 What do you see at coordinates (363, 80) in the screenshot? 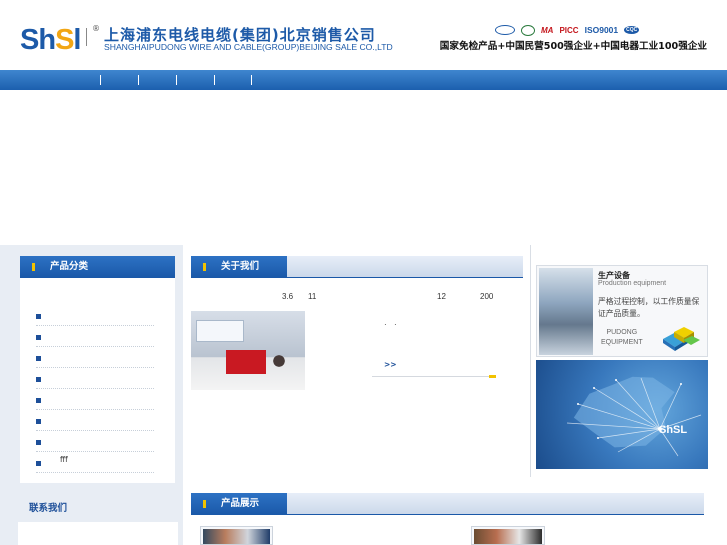
I see `main-navigation-bar` at bounding box center [363, 80].